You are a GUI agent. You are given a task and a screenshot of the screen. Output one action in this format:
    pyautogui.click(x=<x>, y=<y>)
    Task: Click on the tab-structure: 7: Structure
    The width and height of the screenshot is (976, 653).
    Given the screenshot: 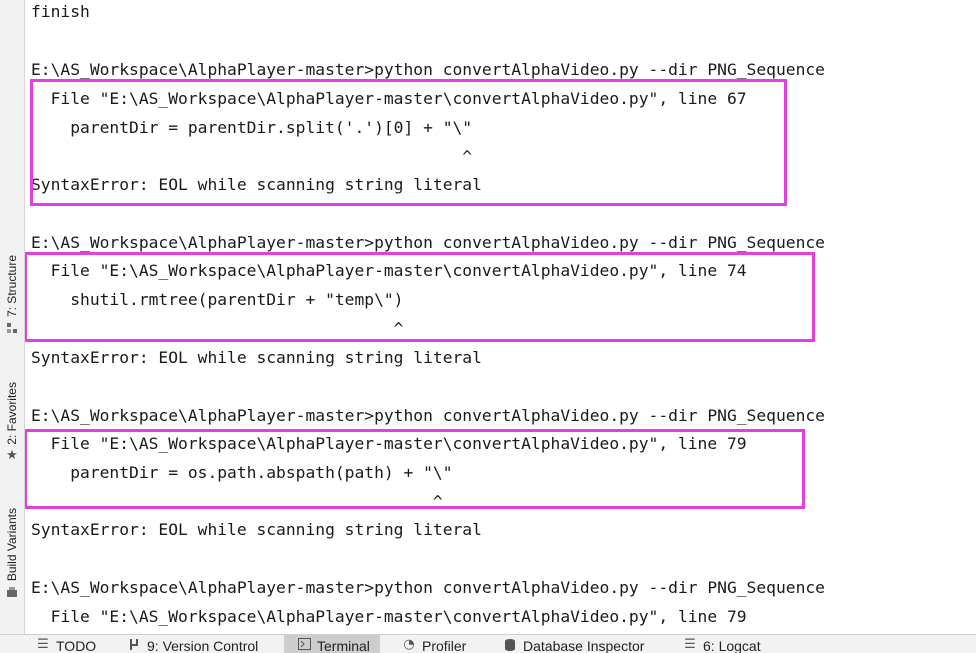 What is the action you would take?
    pyautogui.click(x=12, y=295)
    